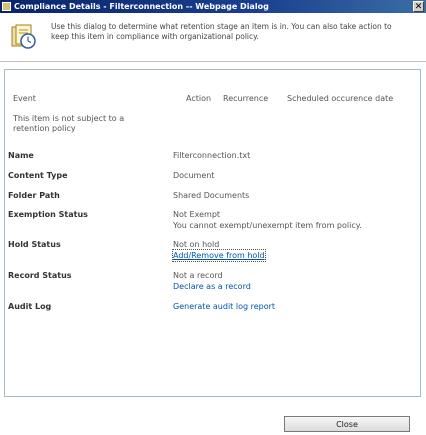  I want to click on close-button: Close, so click(347, 424).